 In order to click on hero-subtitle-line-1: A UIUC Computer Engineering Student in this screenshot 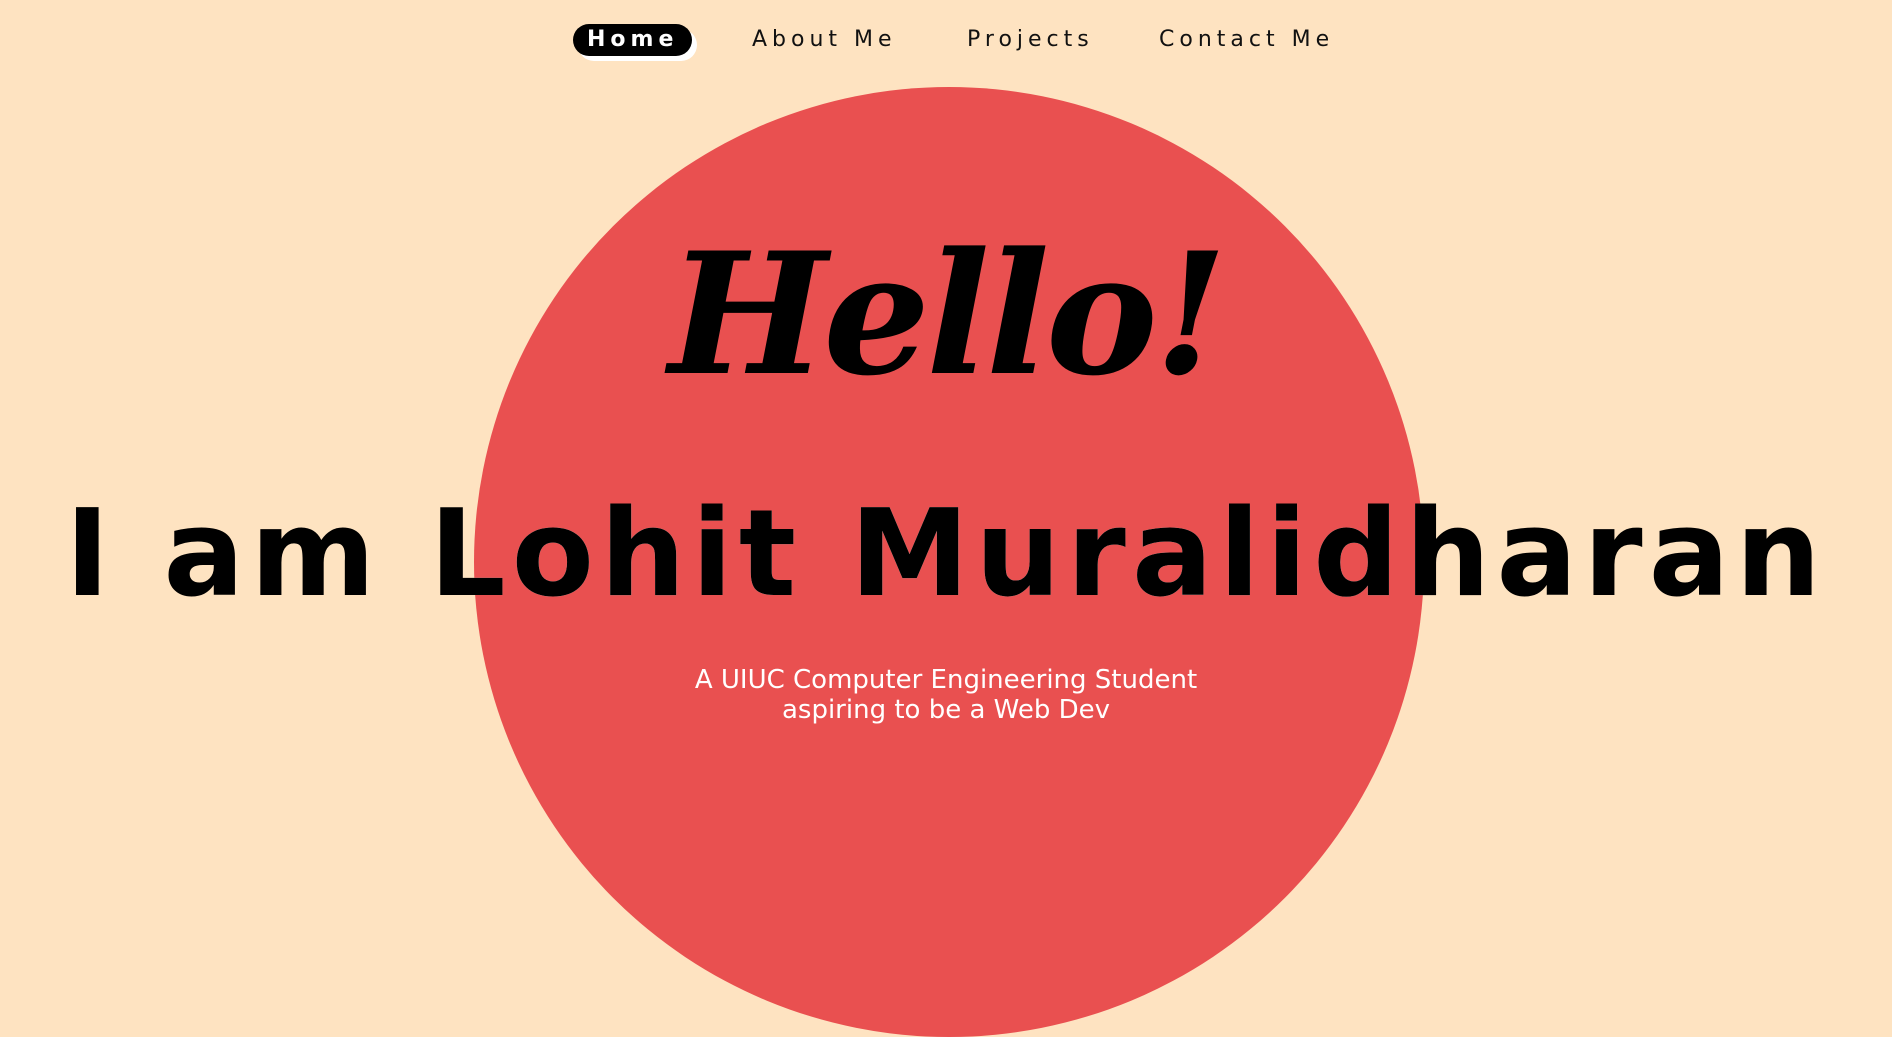, I will do `click(946, 680)`.